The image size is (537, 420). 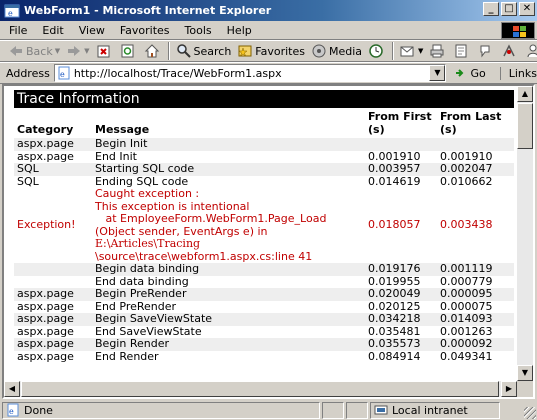 I want to click on go-label: Go, so click(x=478, y=73).